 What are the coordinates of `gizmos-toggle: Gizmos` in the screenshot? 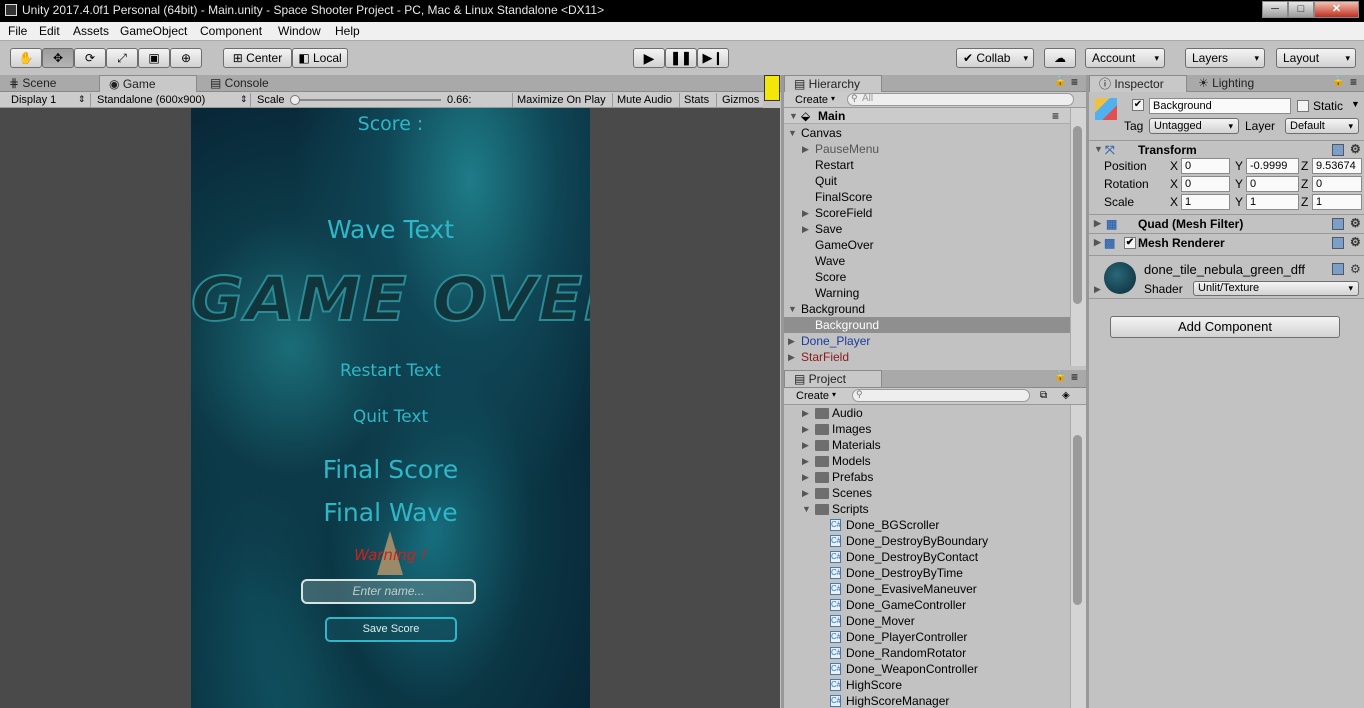 It's located at (740, 100).